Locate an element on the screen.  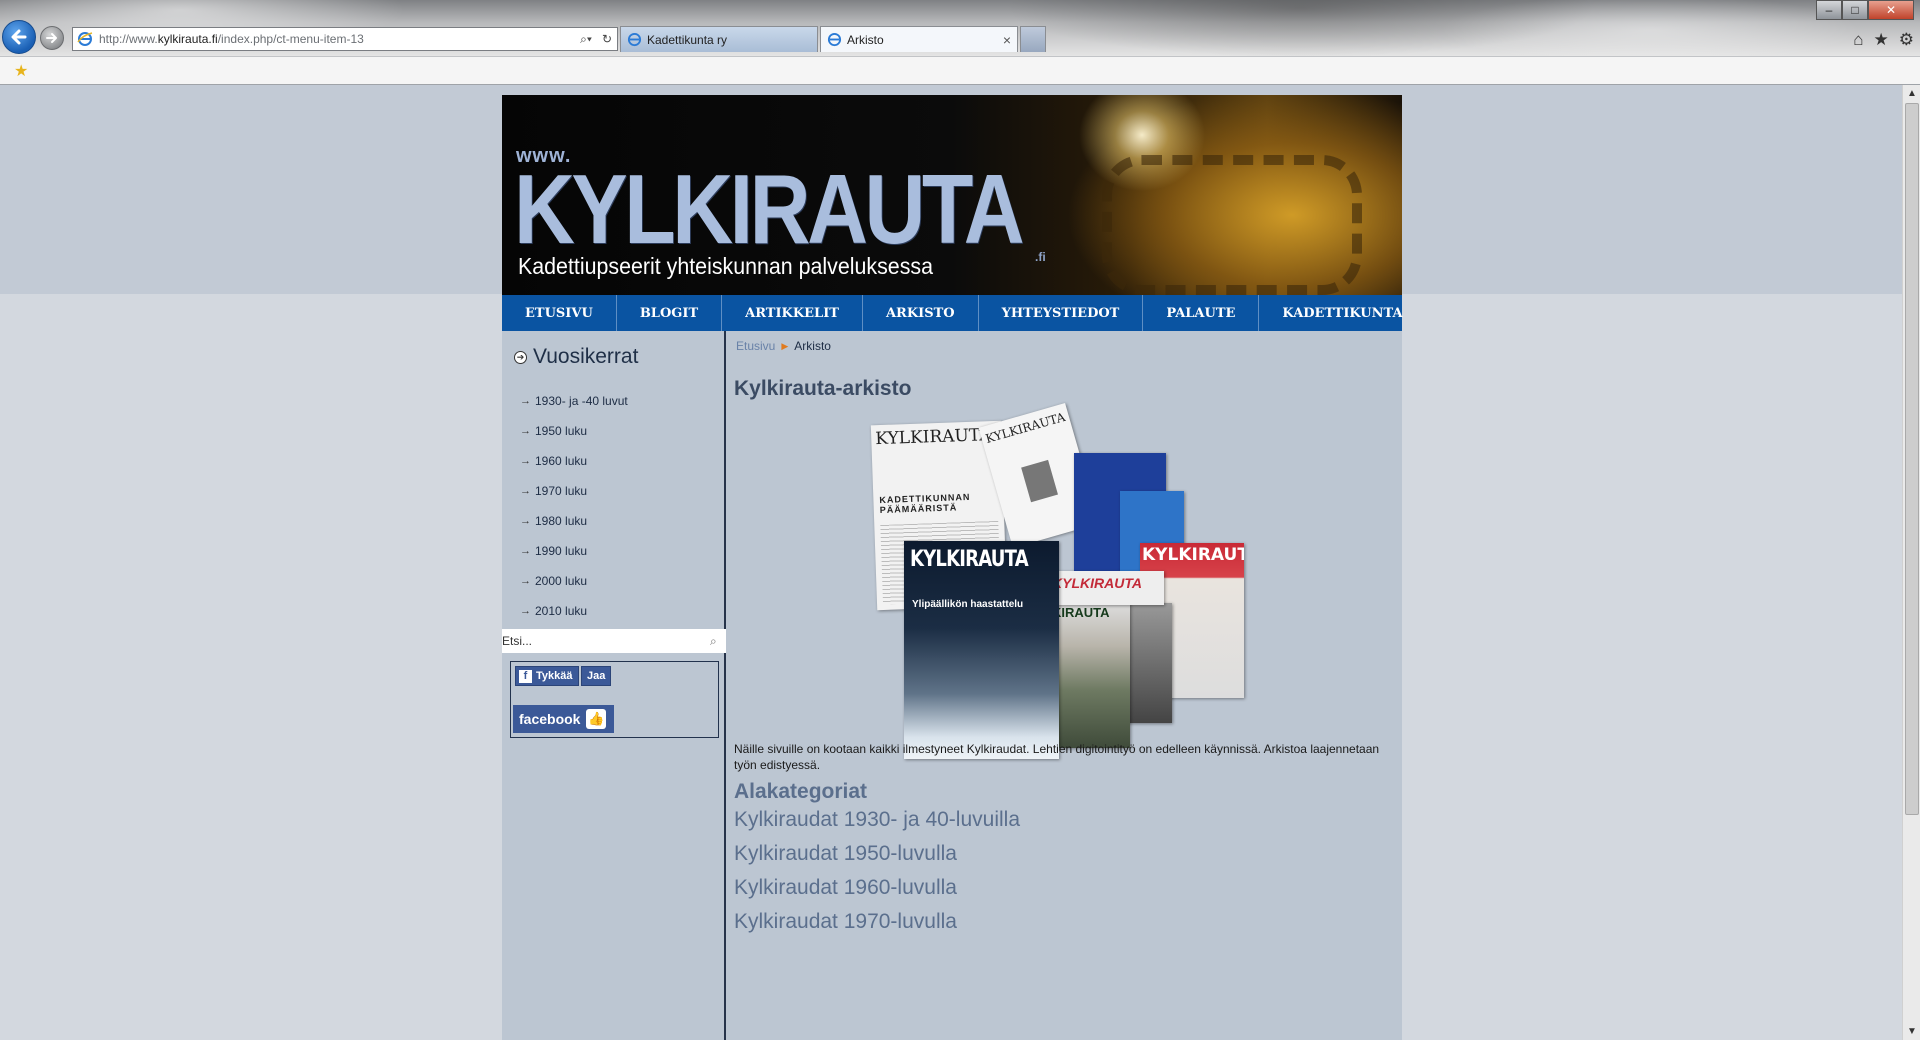
year-link: → 2010 luku is located at coordinates (574, 611).